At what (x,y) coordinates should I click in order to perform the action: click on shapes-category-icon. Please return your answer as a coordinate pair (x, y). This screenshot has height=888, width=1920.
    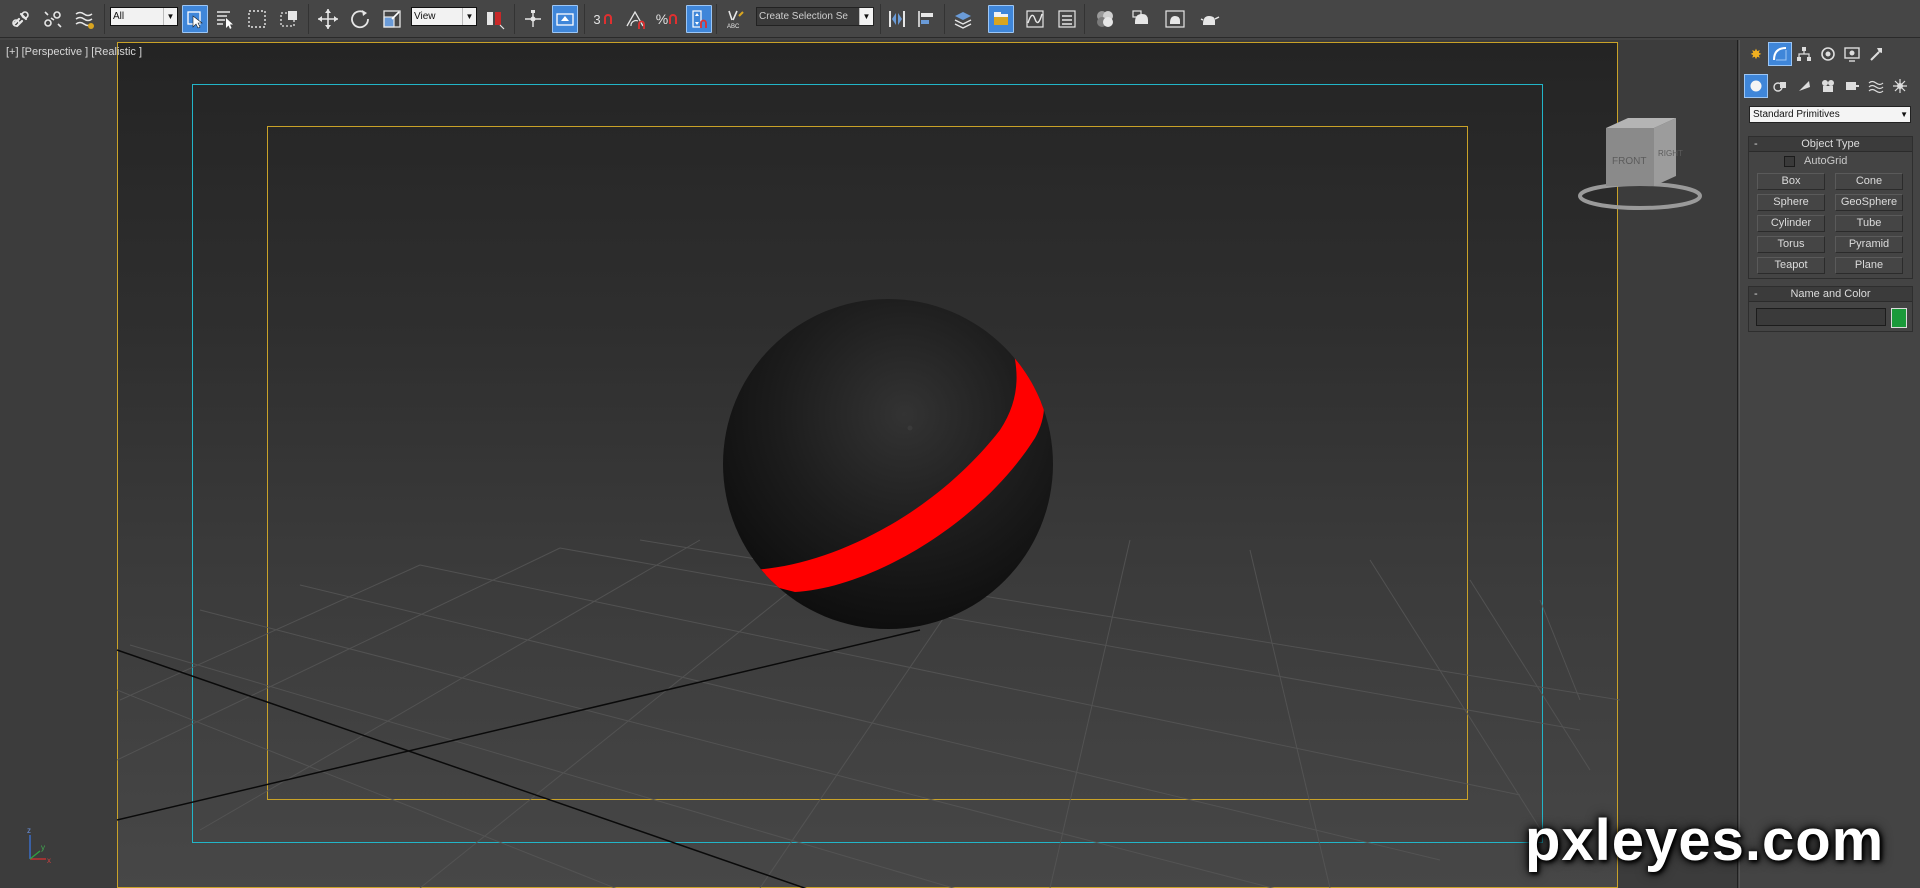
    Looking at the image, I should click on (1780, 86).